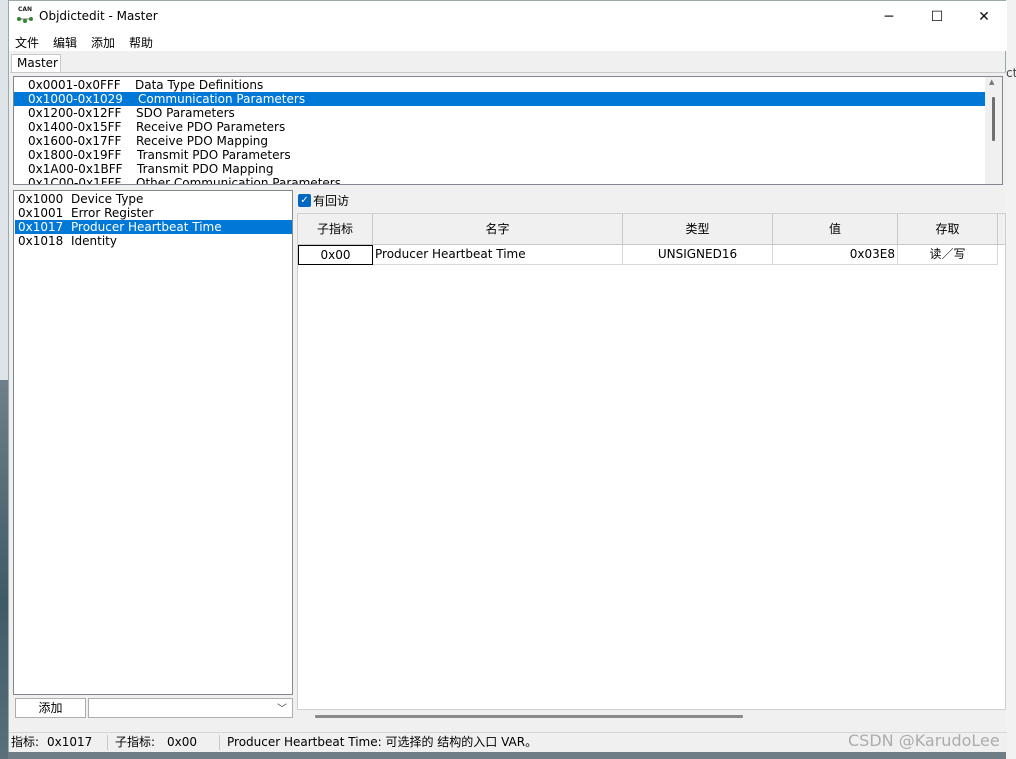 This screenshot has height=759, width=1016. What do you see at coordinates (205, 169) in the screenshot?
I see `range-name: Transmit PDO Mapping` at bounding box center [205, 169].